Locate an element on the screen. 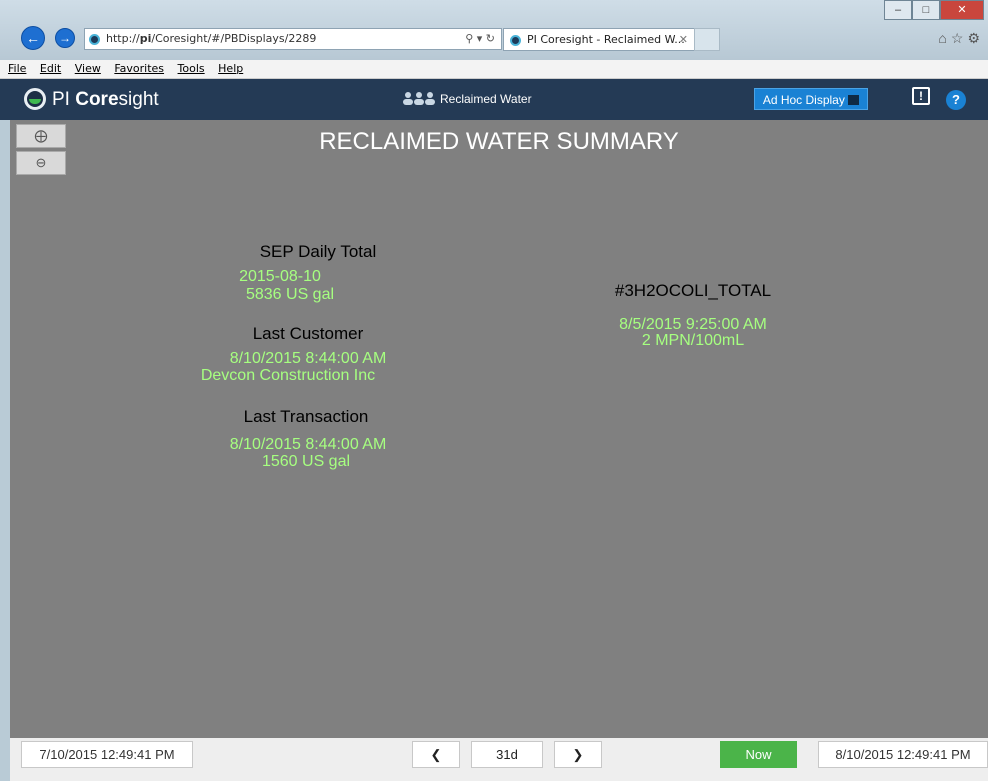  back-button: ← is located at coordinates (33, 38).